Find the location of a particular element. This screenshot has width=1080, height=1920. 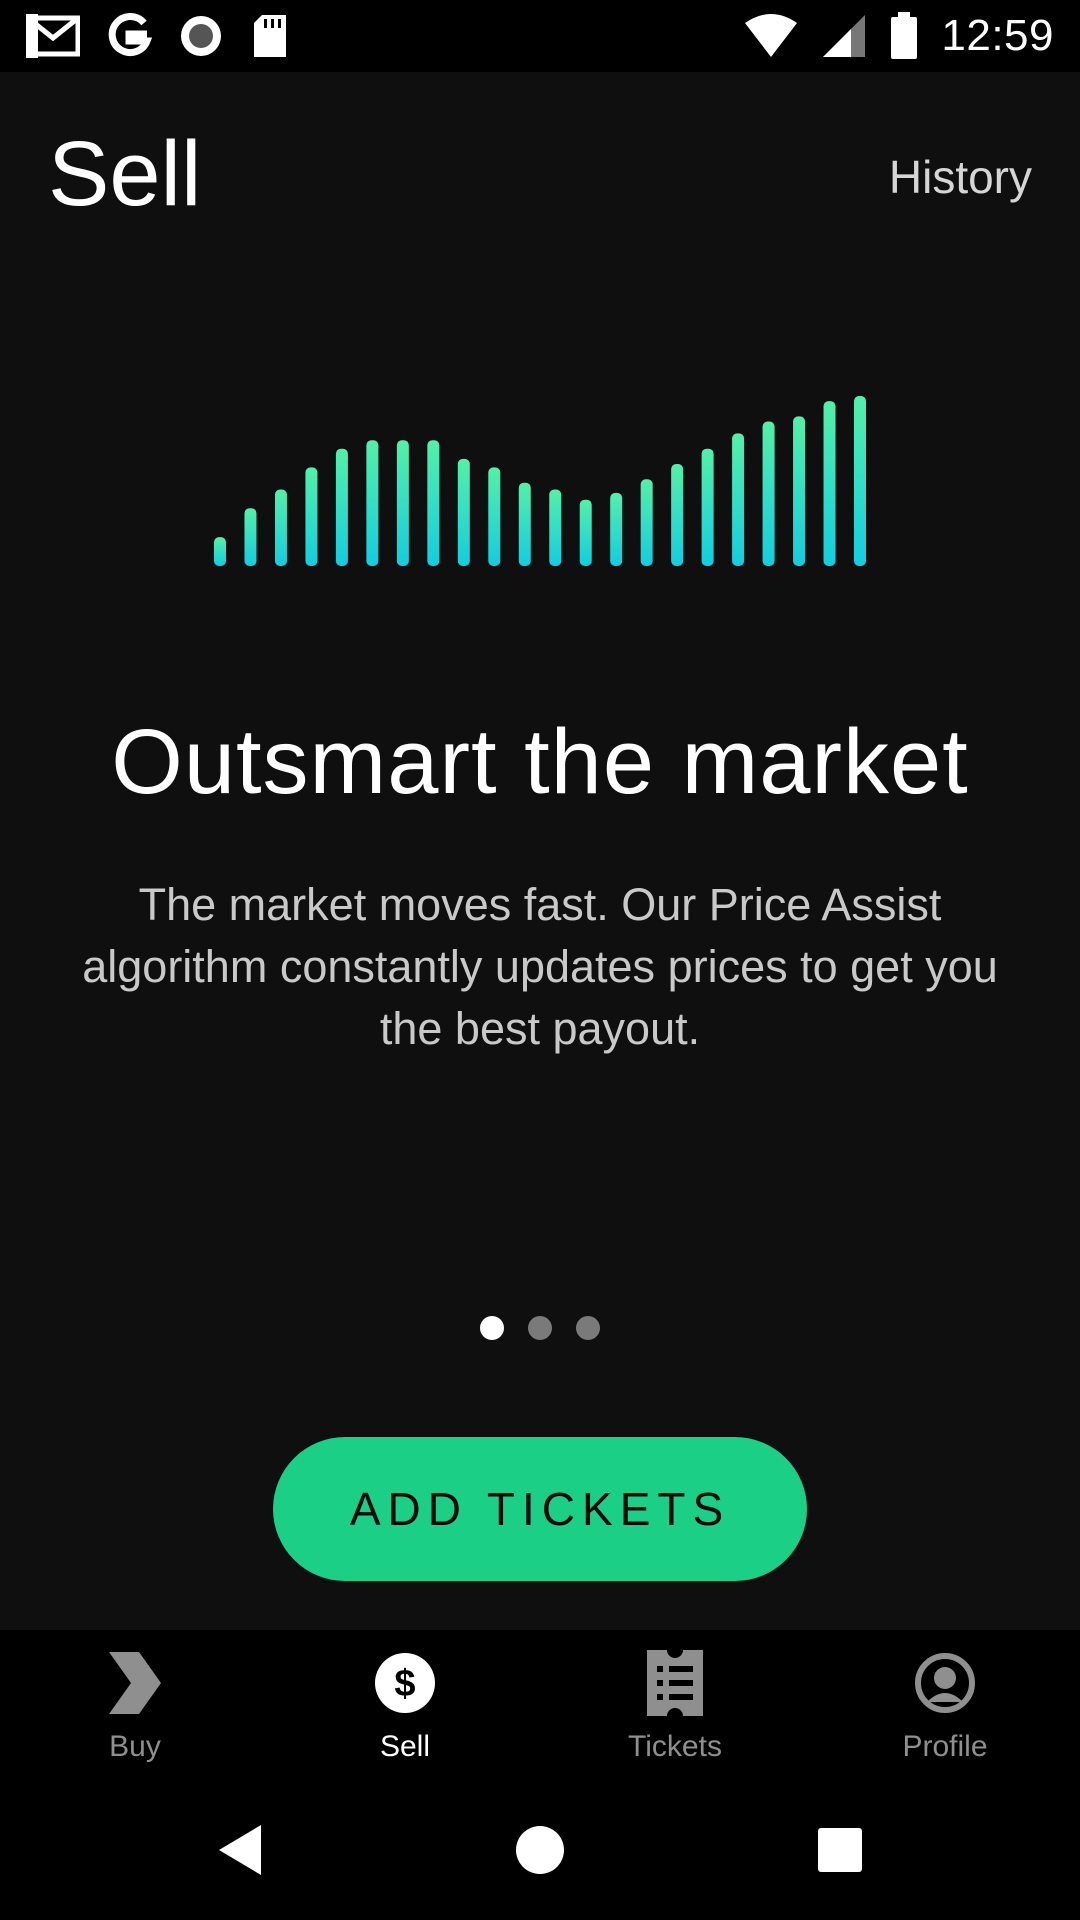

home-icon is located at coordinates (540, 1850).